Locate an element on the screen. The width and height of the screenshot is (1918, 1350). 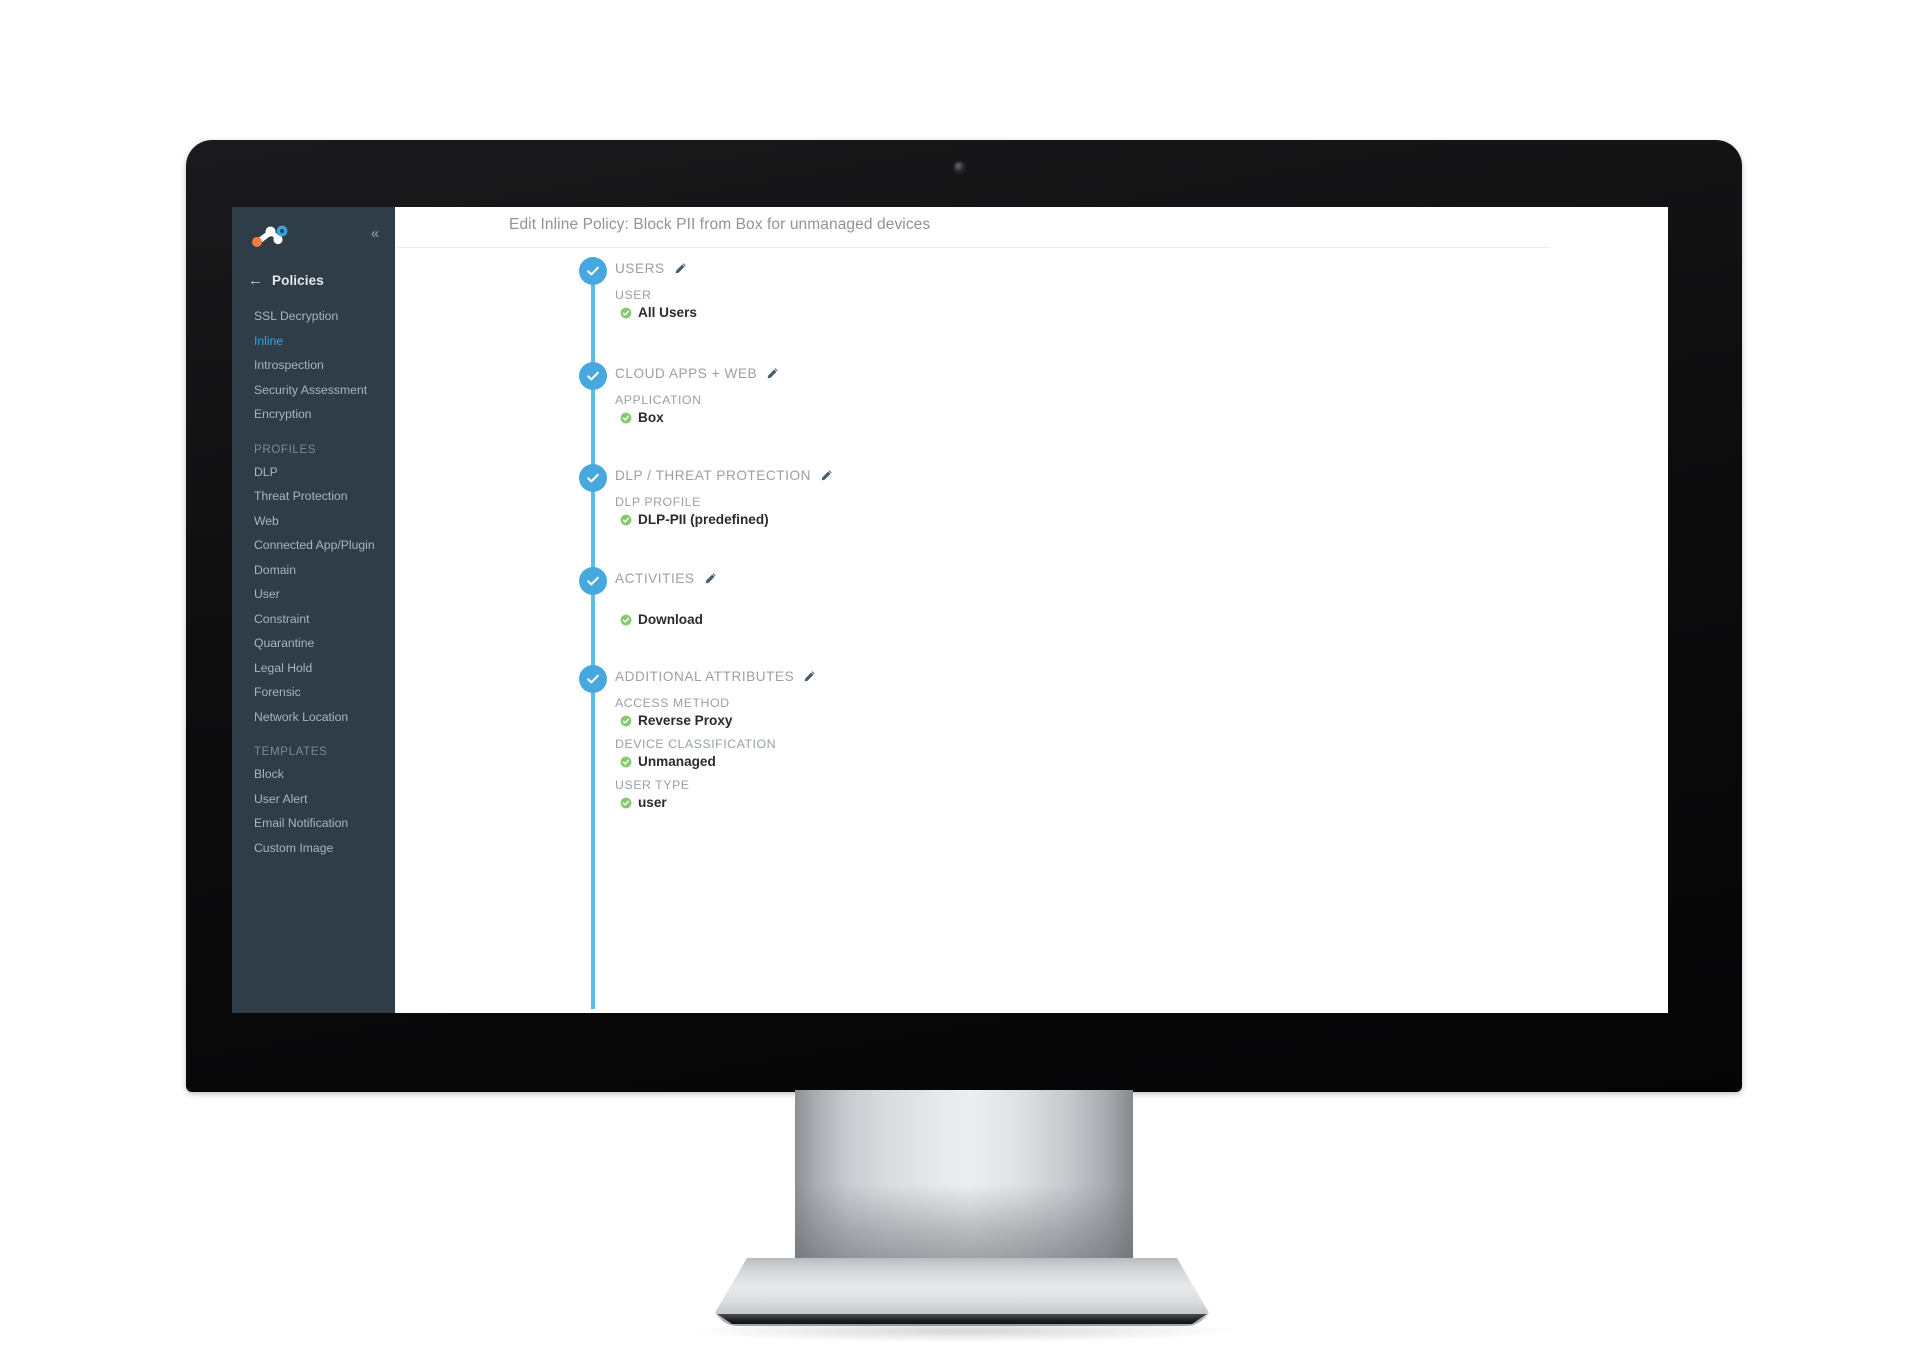
field-label: ACCESS METHOD is located at coordinates (672, 703).